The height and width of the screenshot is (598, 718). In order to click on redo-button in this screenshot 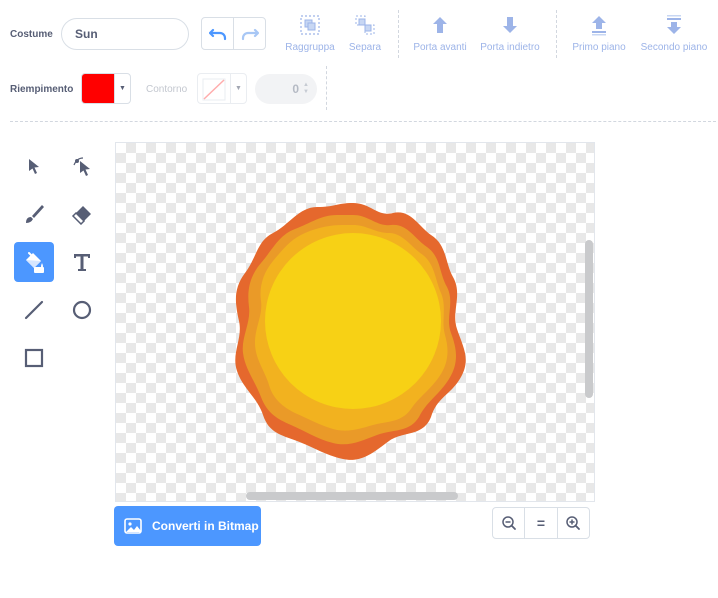, I will do `click(249, 33)`.